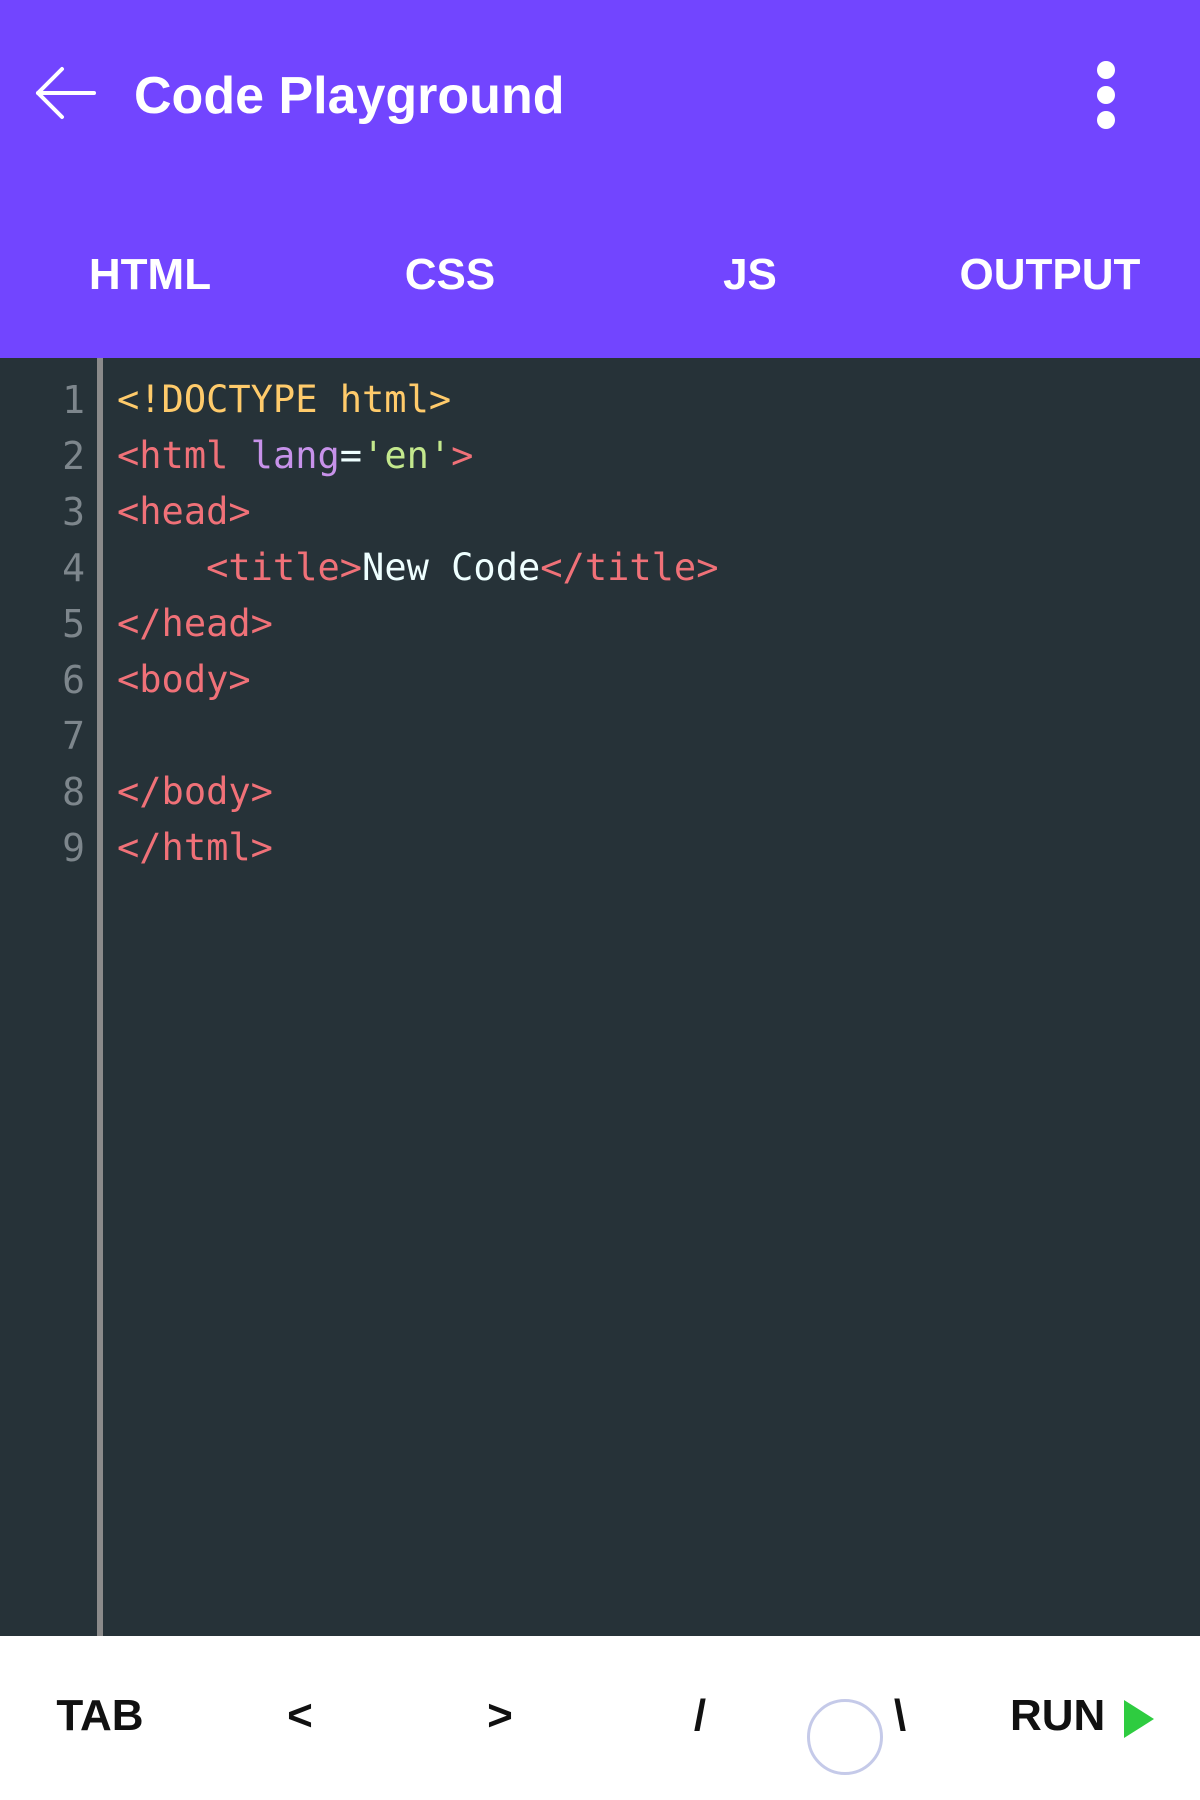 Image resolution: width=1200 pixels, height=1800 pixels. What do you see at coordinates (351, 455) in the screenshot?
I see `code-token: =` at bounding box center [351, 455].